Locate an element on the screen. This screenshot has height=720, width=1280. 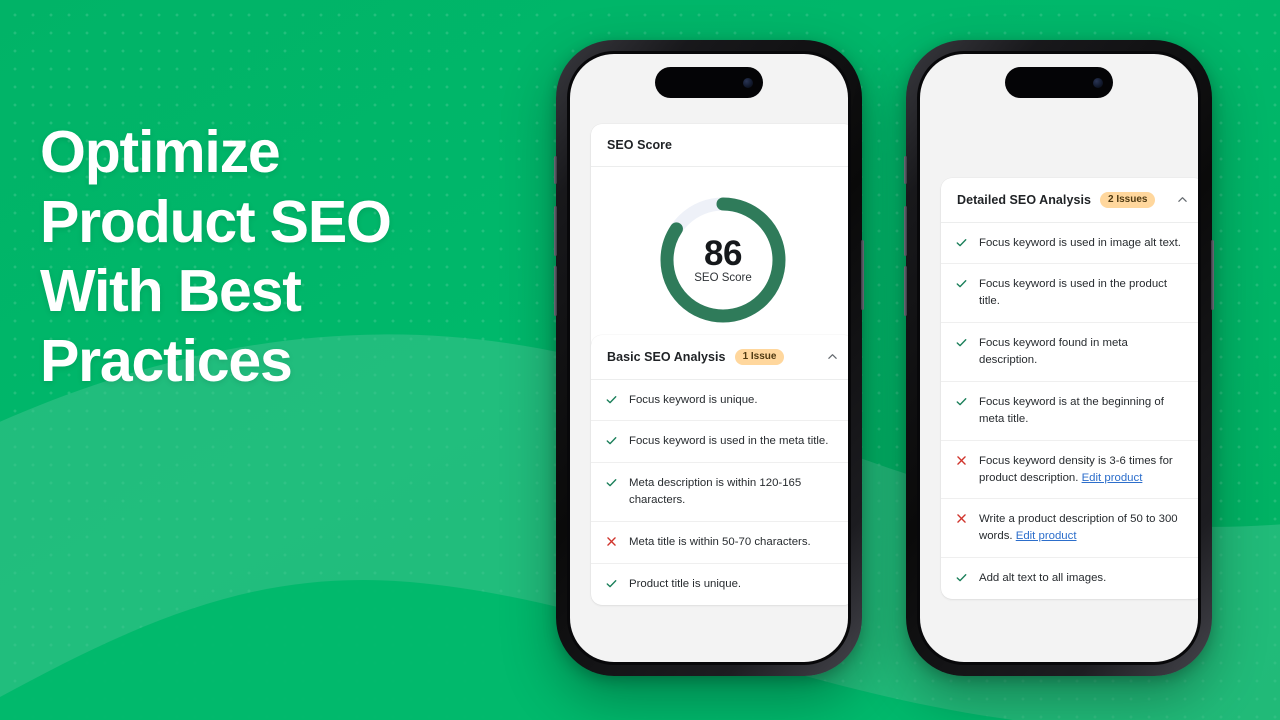
seo-check-row: Add alt text to all images. is located at coordinates (1069, 578).